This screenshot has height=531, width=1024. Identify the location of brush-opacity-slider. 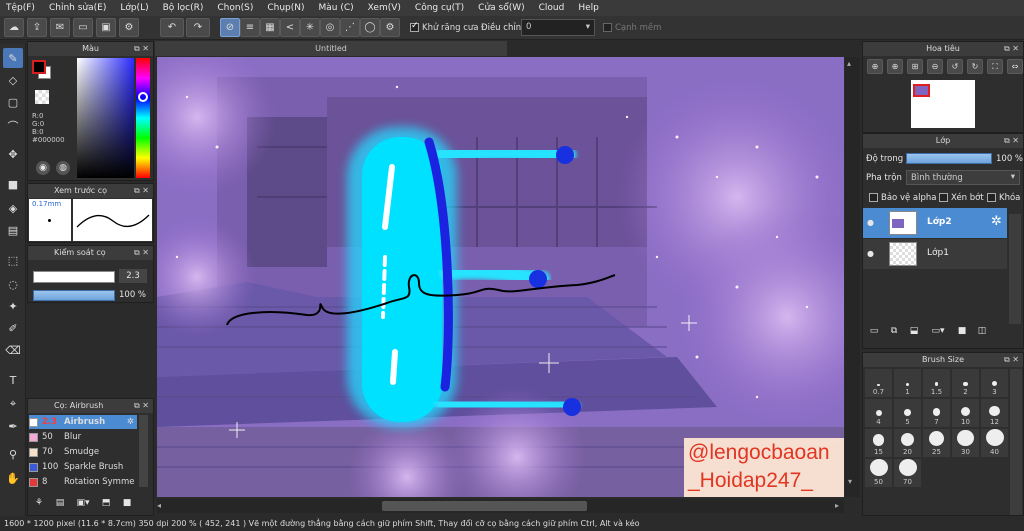
(74, 295).